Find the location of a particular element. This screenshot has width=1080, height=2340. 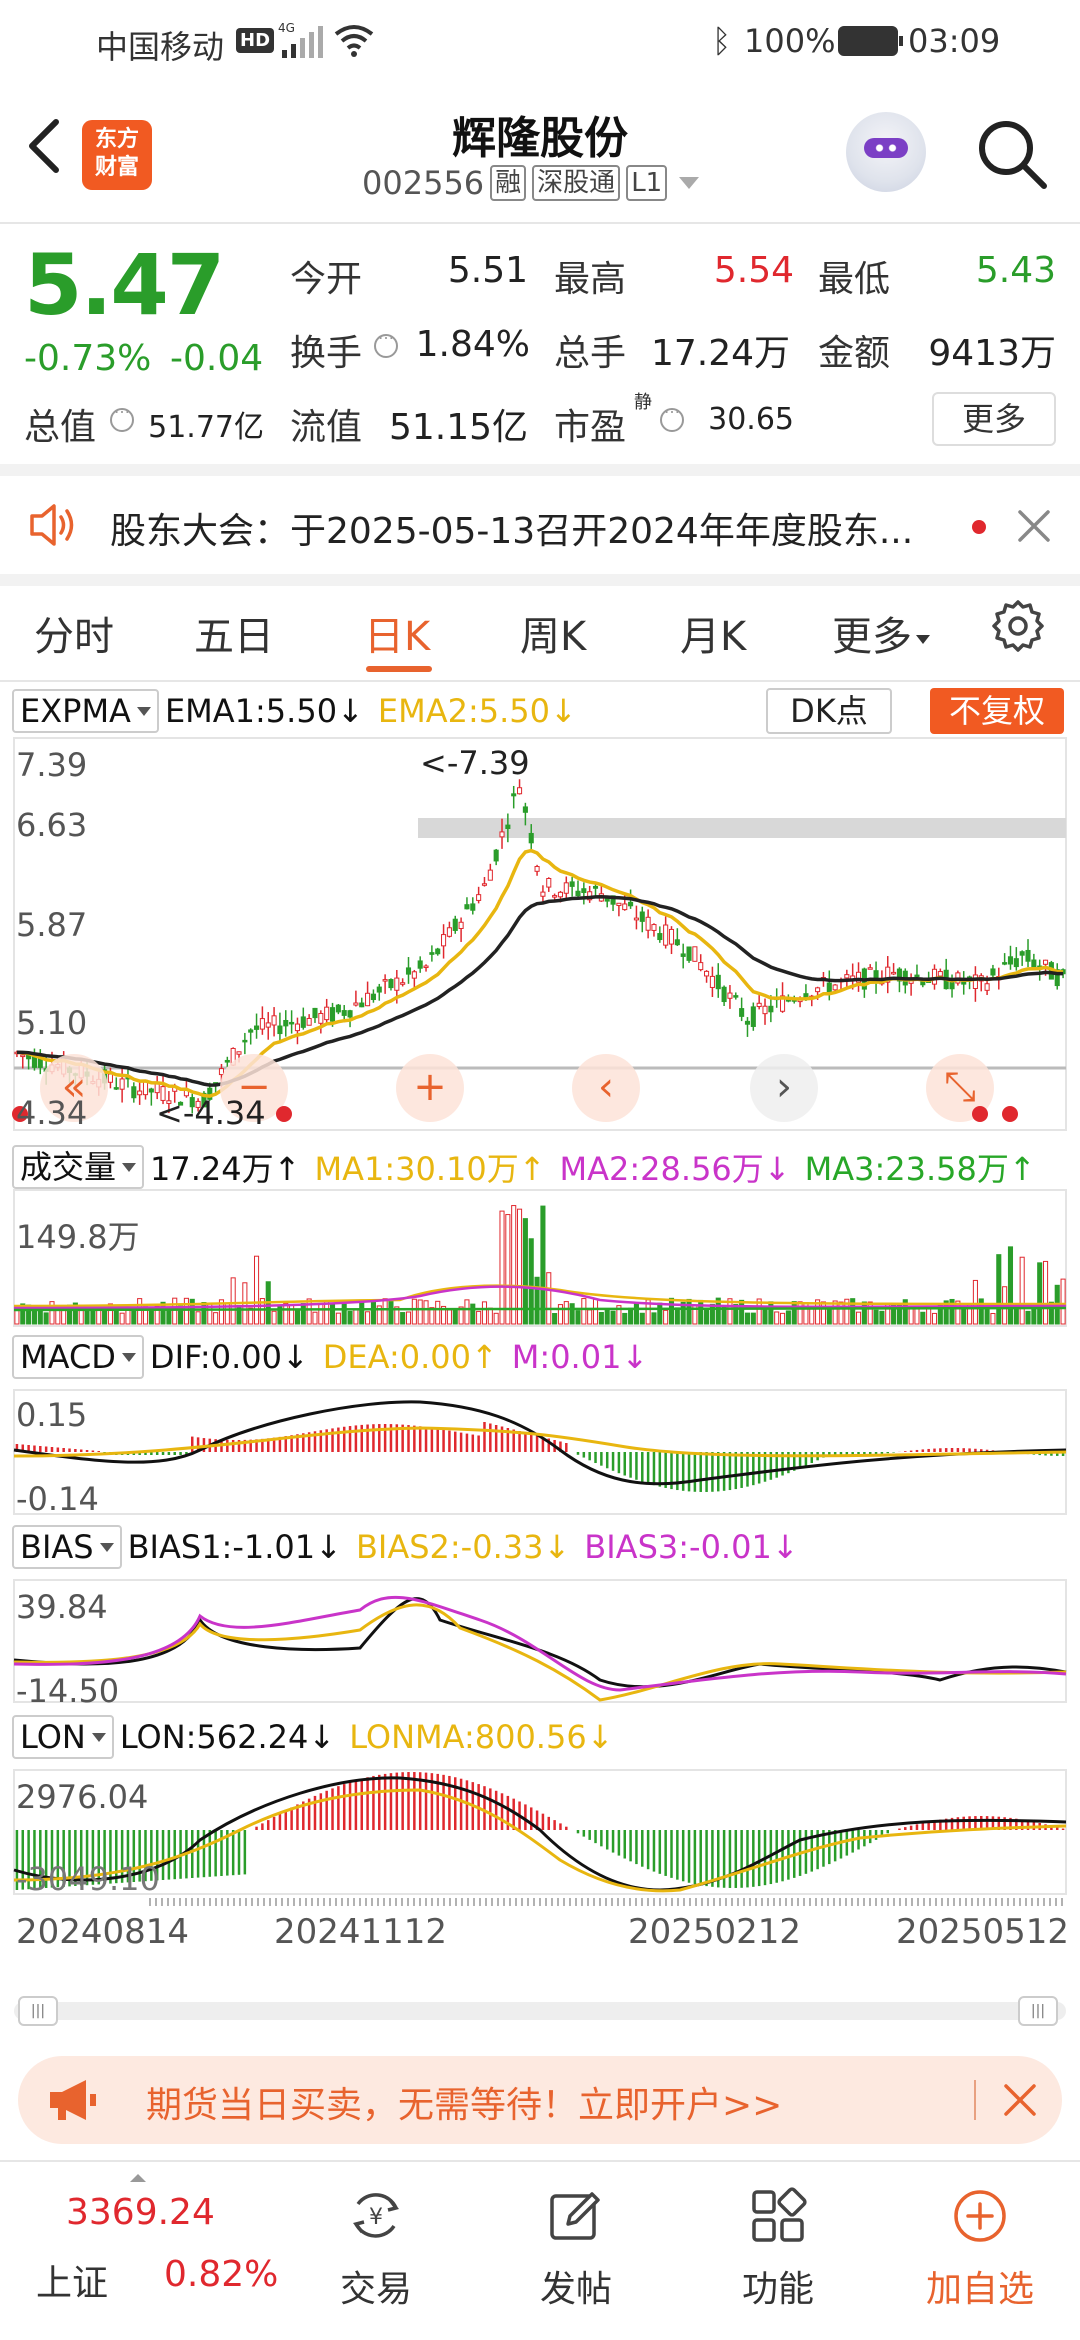

index-name: 上证 is located at coordinates (72, 2283).